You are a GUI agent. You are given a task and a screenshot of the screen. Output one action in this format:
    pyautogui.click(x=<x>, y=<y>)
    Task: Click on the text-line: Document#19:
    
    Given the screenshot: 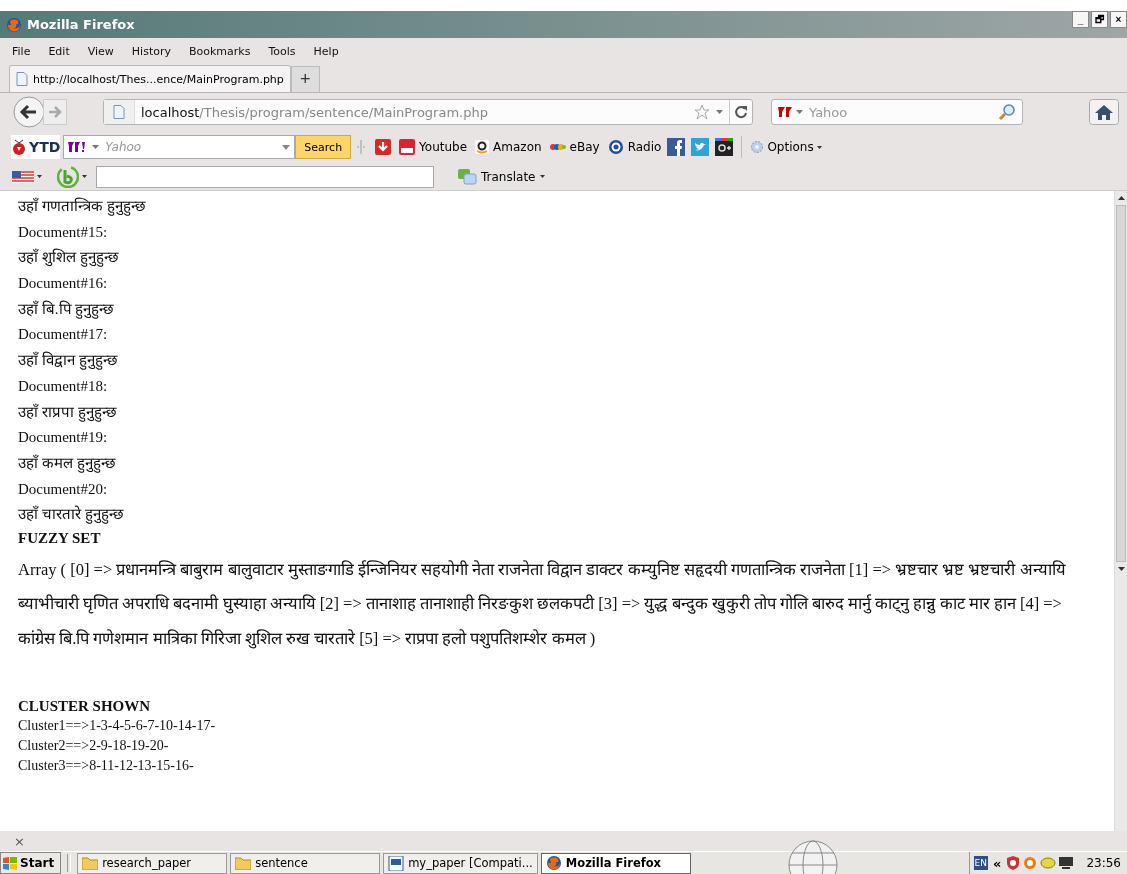 What is the action you would take?
    pyautogui.click(x=63, y=438)
    